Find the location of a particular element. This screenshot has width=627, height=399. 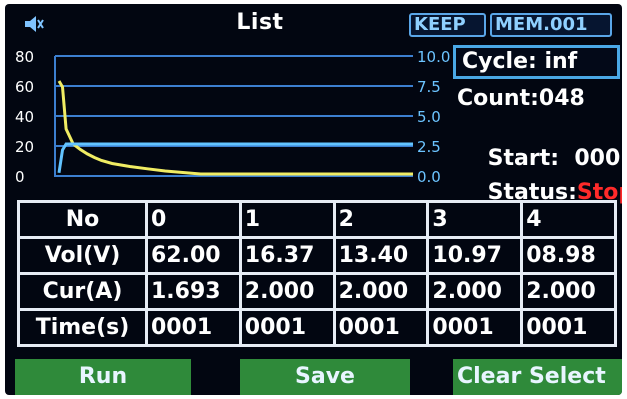

memory-badge: MEM.001 is located at coordinates (551, 25).